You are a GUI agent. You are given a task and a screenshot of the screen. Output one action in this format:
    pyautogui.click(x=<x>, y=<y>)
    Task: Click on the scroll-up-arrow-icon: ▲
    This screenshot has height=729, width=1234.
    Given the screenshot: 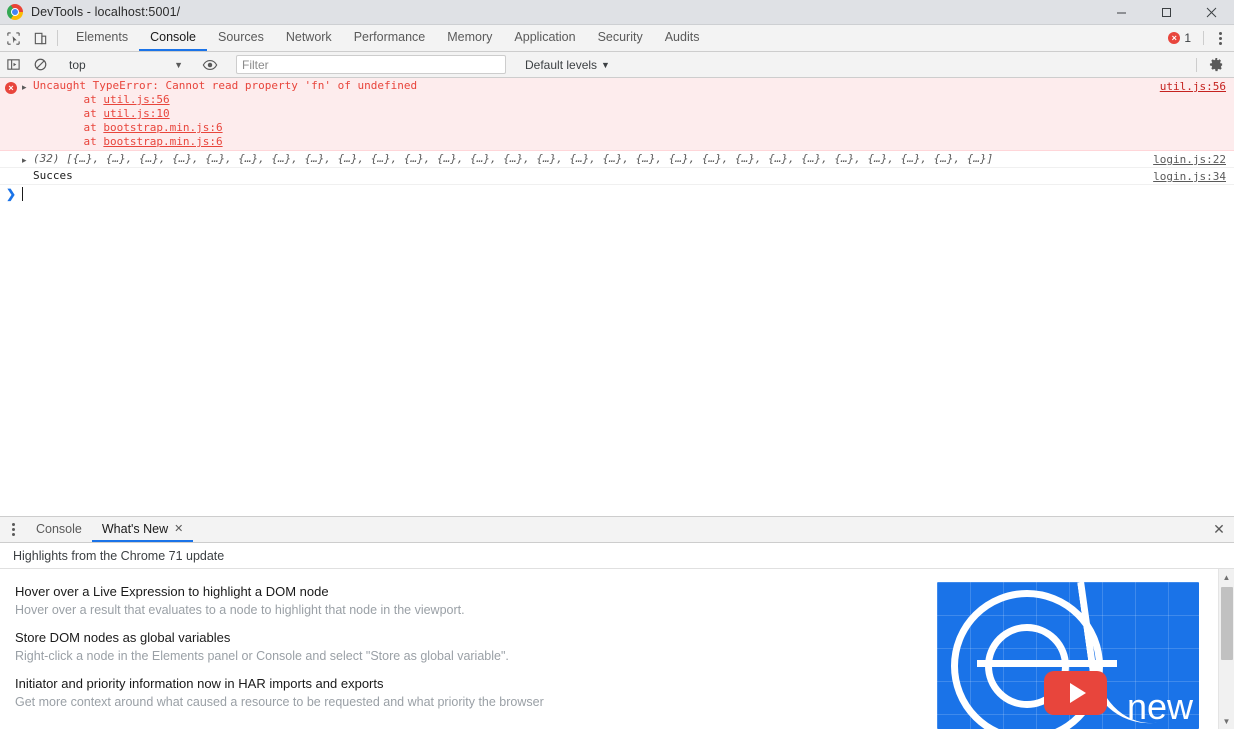 What is the action you would take?
    pyautogui.click(x=1226, y=577)
    